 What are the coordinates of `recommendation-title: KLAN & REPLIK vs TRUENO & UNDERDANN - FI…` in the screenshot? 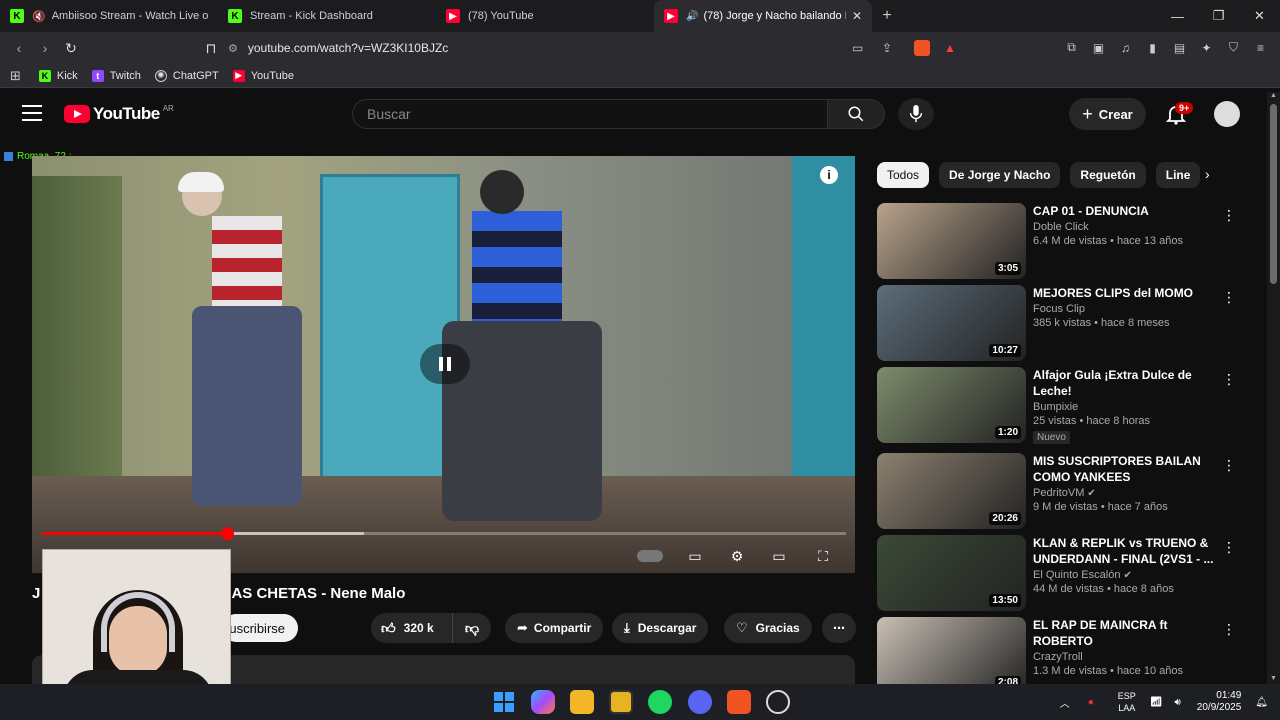 It's located at (1124, 551).